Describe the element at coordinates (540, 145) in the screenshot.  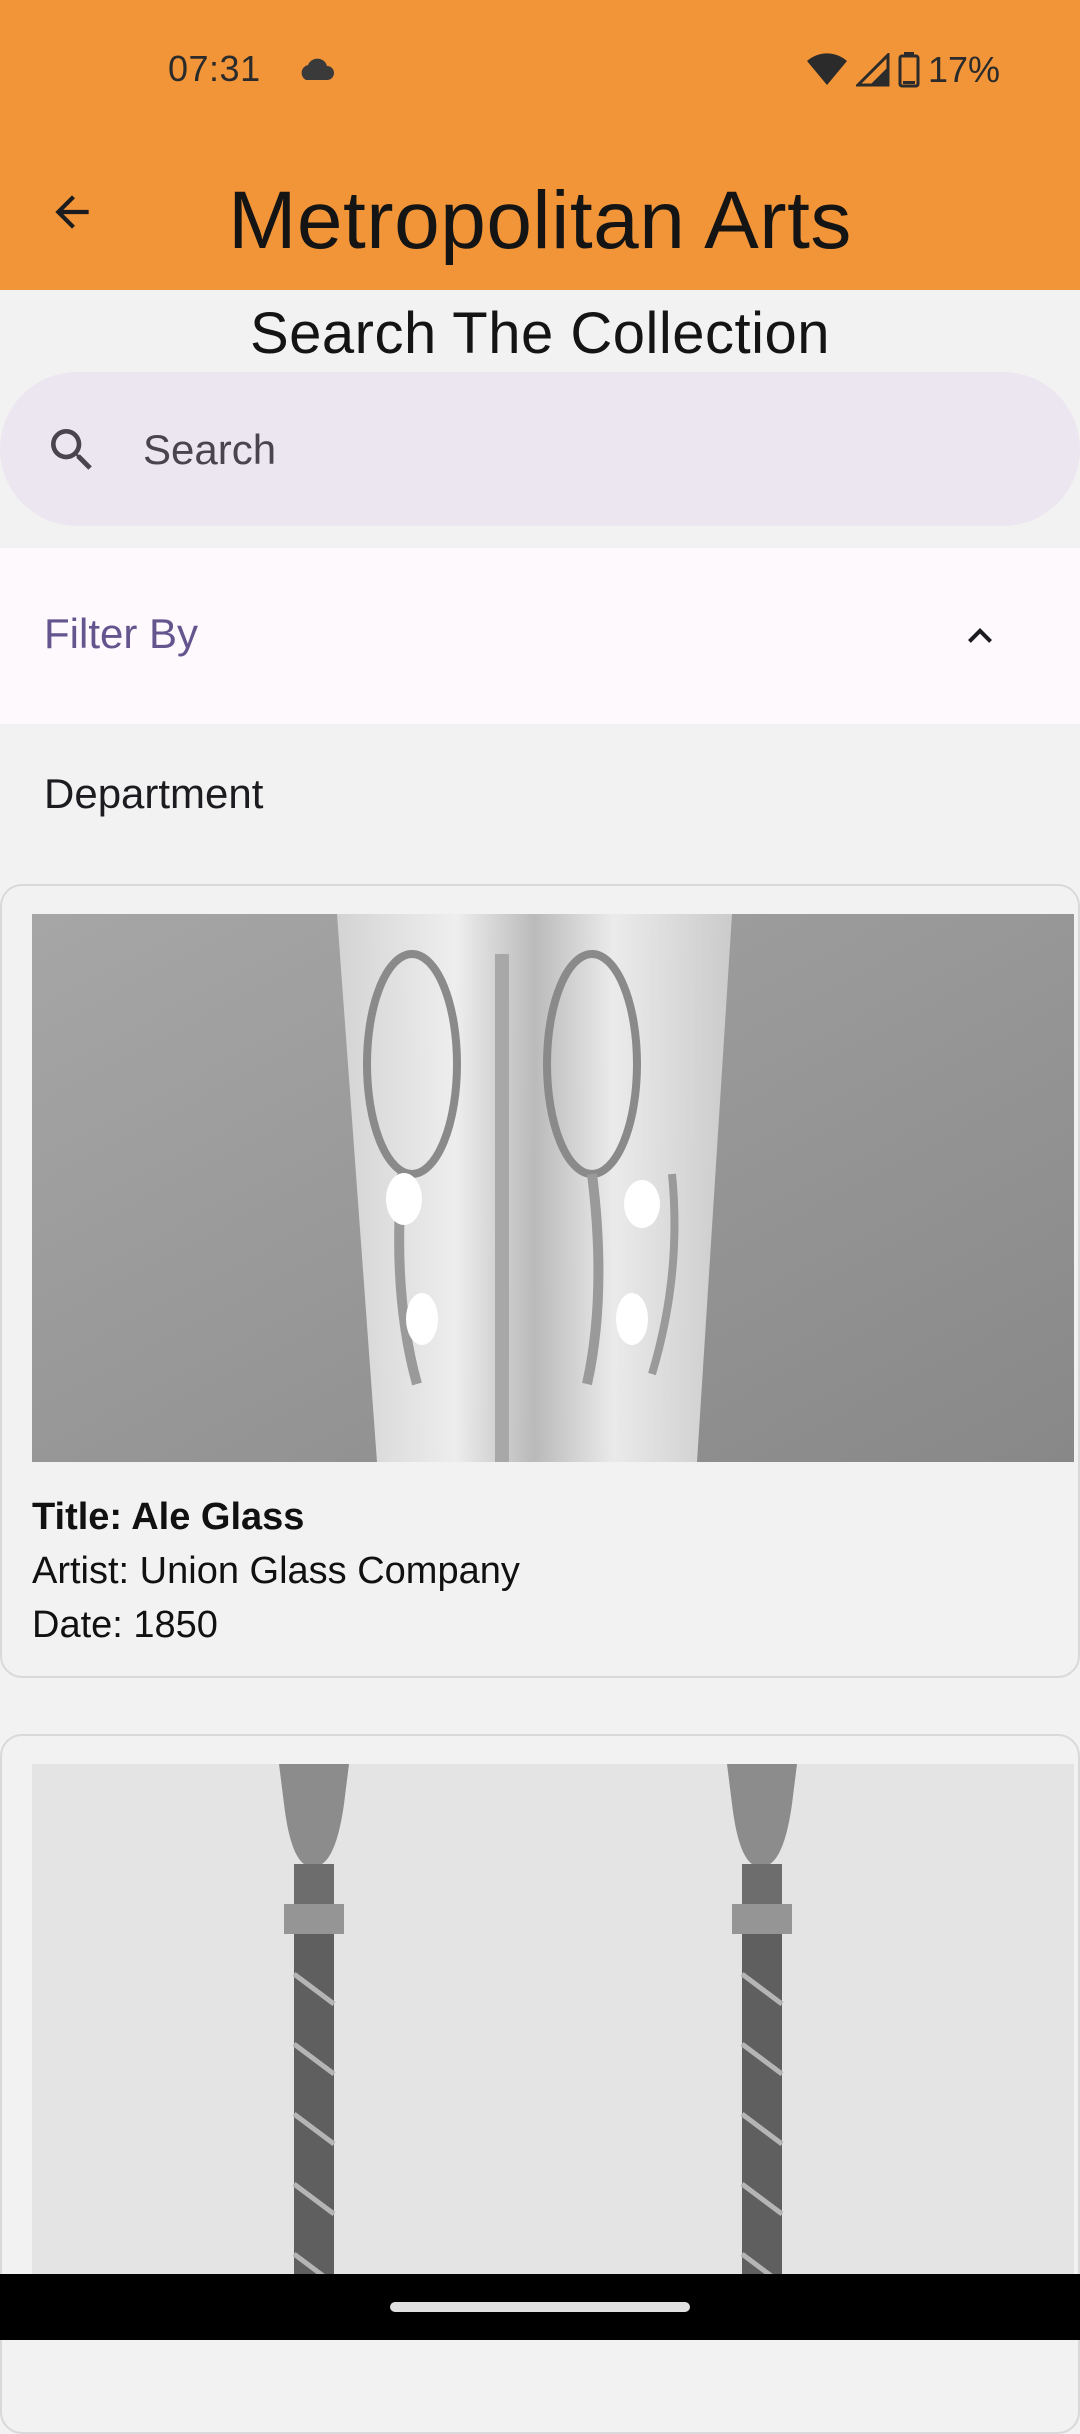
I see `app-bar: 07:31 17% Metropolitan Arts` at that location.